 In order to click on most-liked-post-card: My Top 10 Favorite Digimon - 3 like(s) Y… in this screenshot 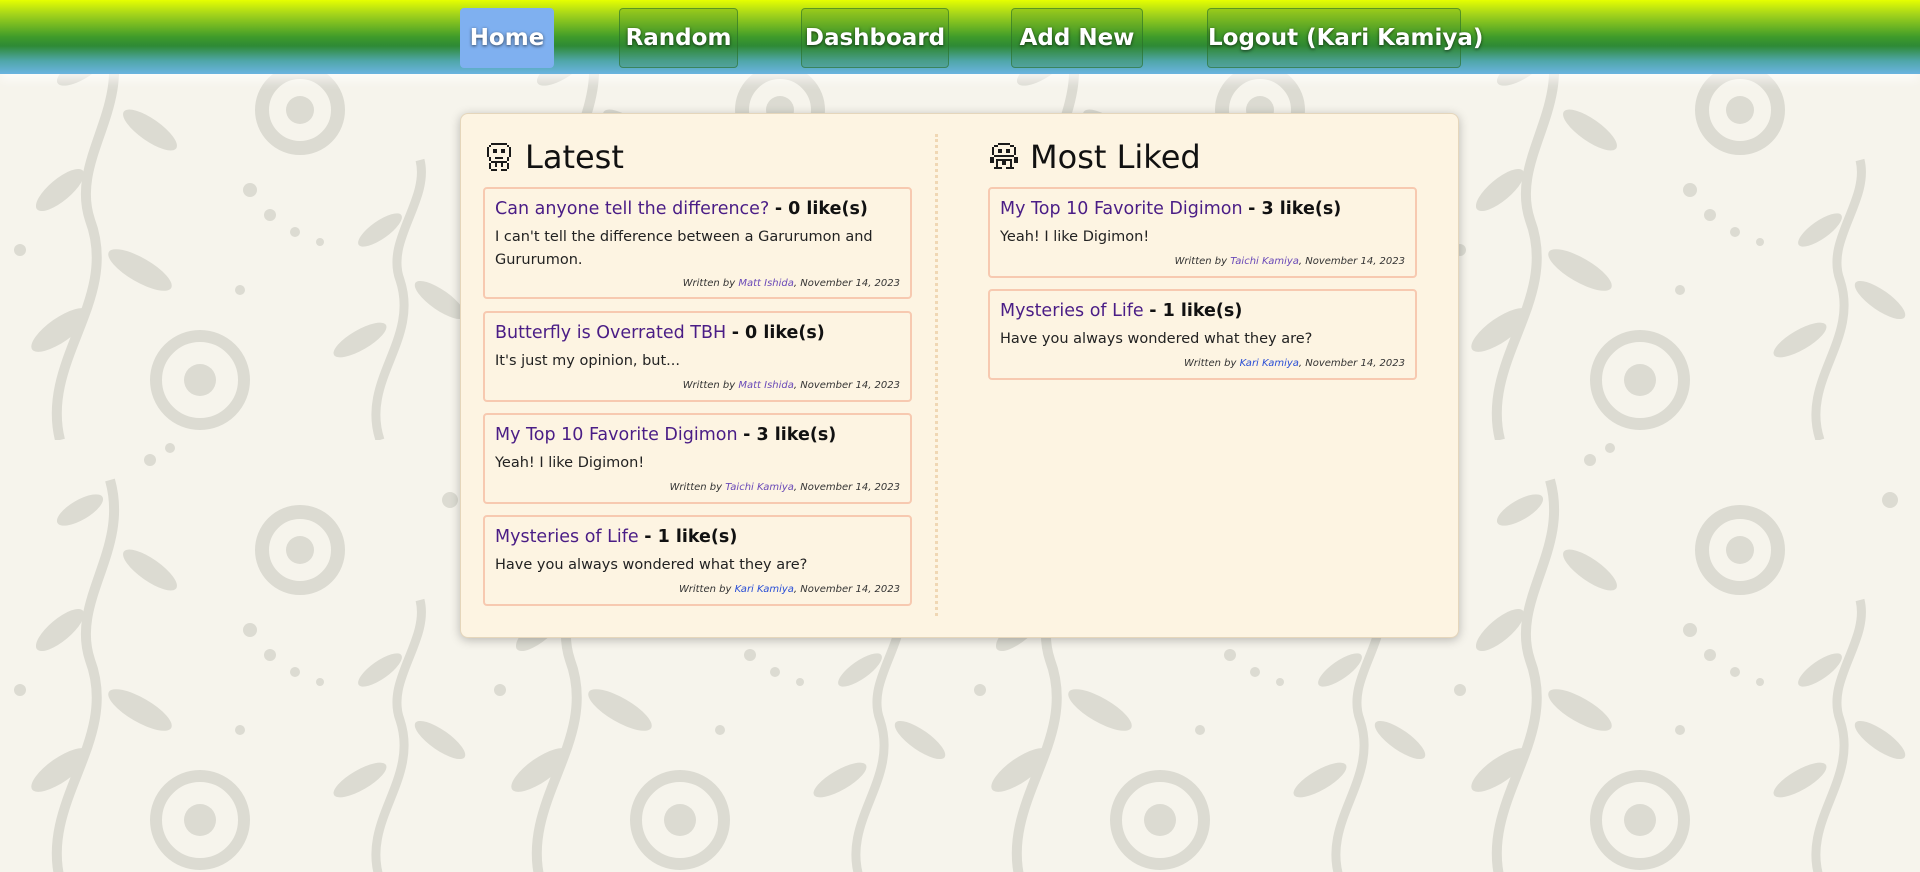, I will do `click(1202, 232)`.